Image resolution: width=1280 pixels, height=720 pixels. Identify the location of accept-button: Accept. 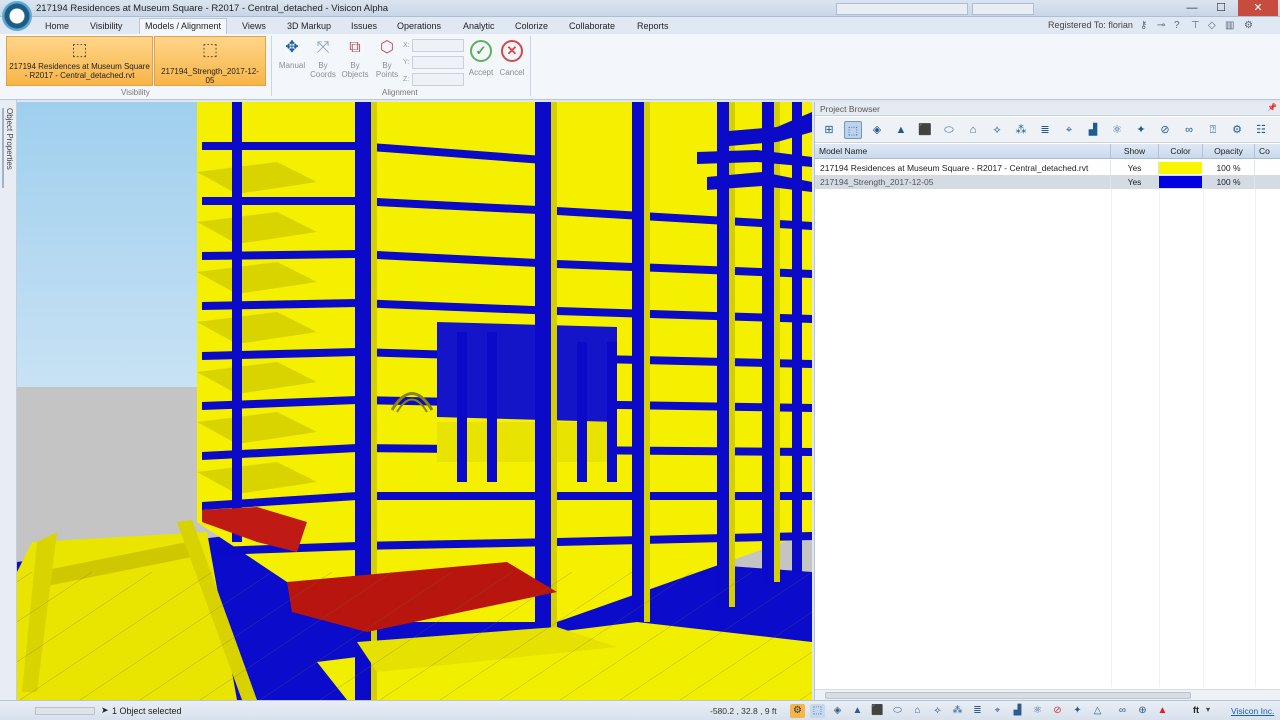
(481, 71).